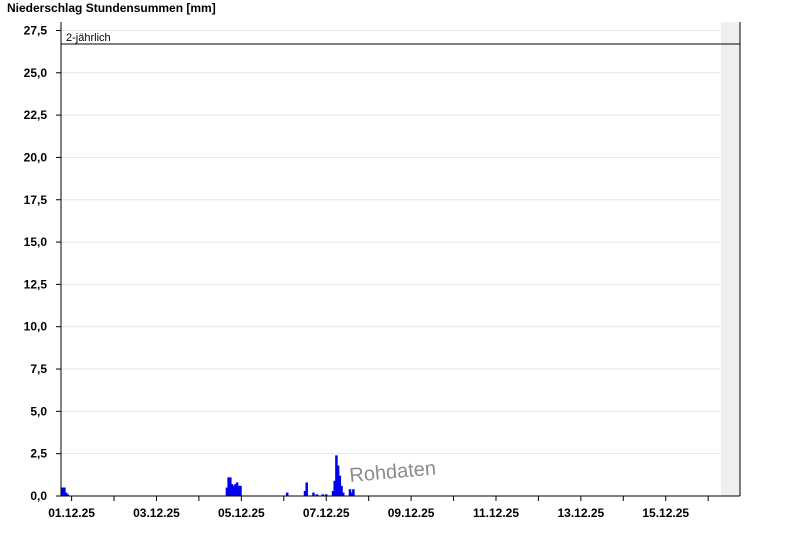  Describe the element at coordinates (326, 513) in the screenshot. I see `x-tick-label: 07.12.25` at that location.